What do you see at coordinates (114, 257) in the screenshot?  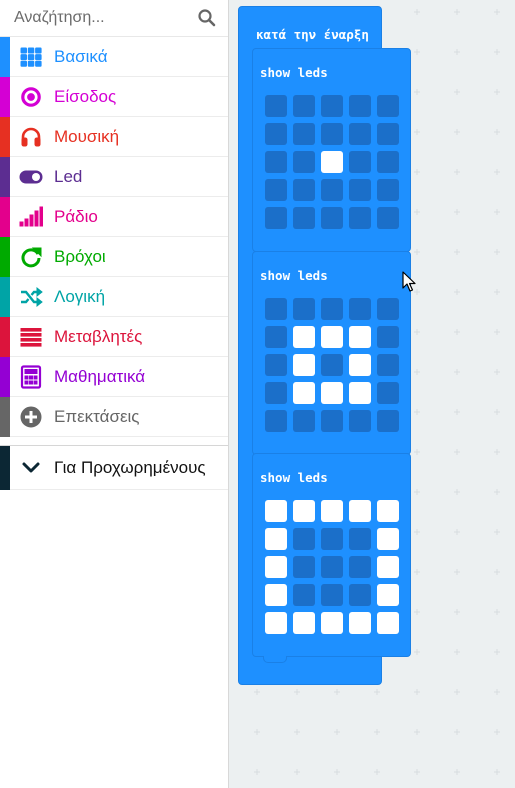 I see `category-loops: Βρόχοι` at bounding box center [114, 257].